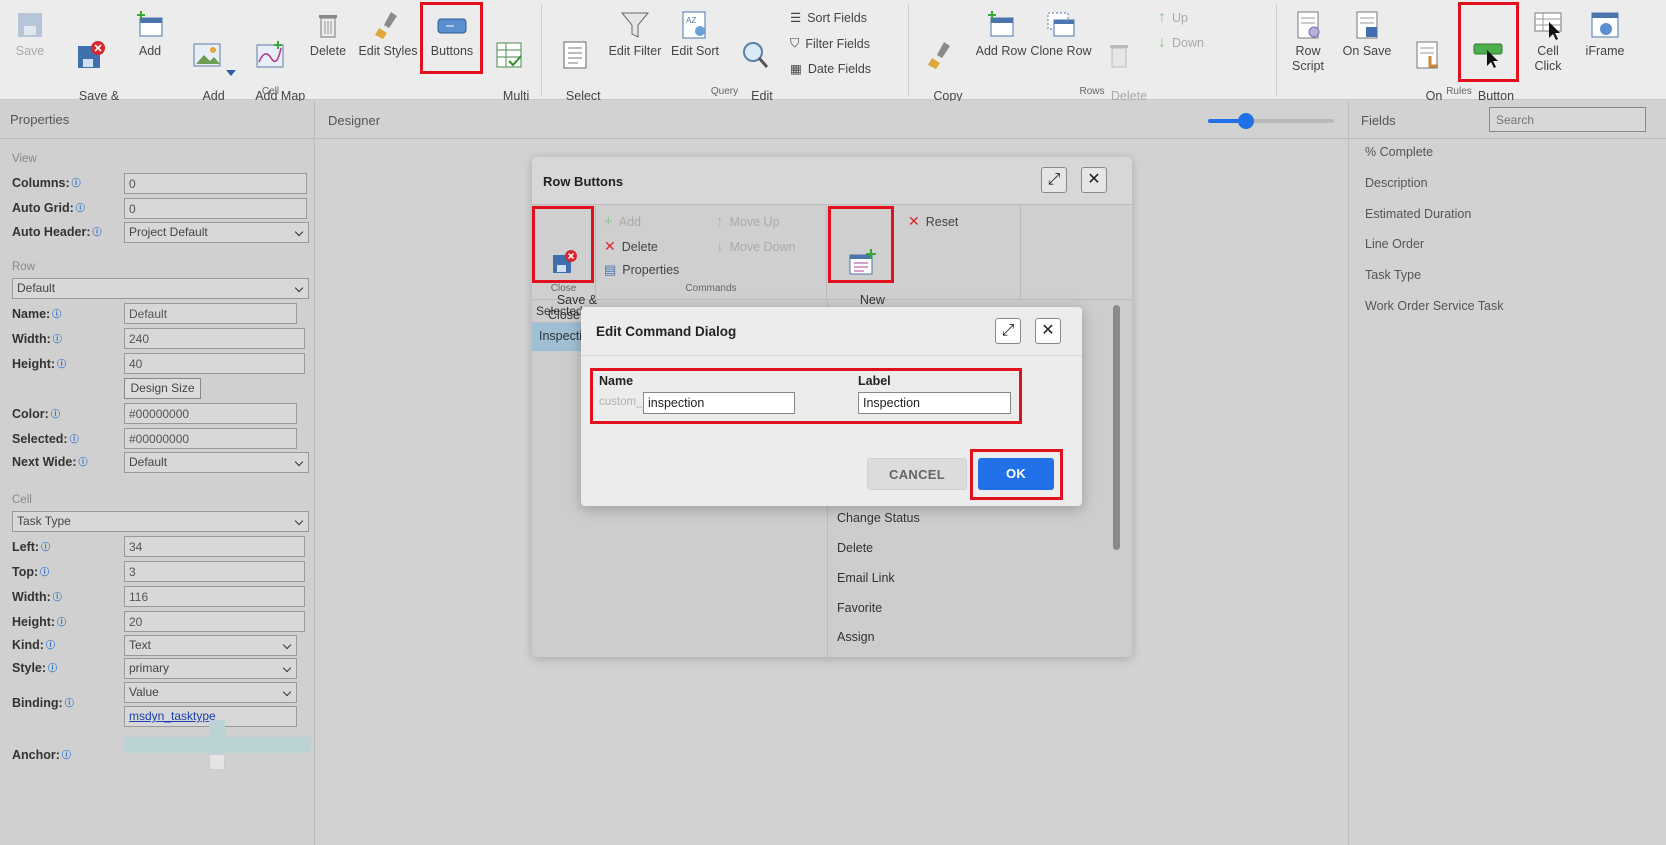 This screenshot has height=845, width=1666. I want to click on available-command-item: Favorite, so click(859, 608).